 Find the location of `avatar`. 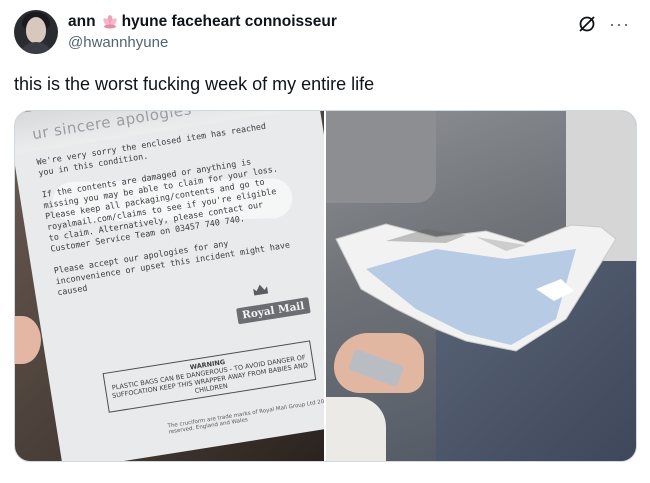

avatar is located at coordinates (36, 32).